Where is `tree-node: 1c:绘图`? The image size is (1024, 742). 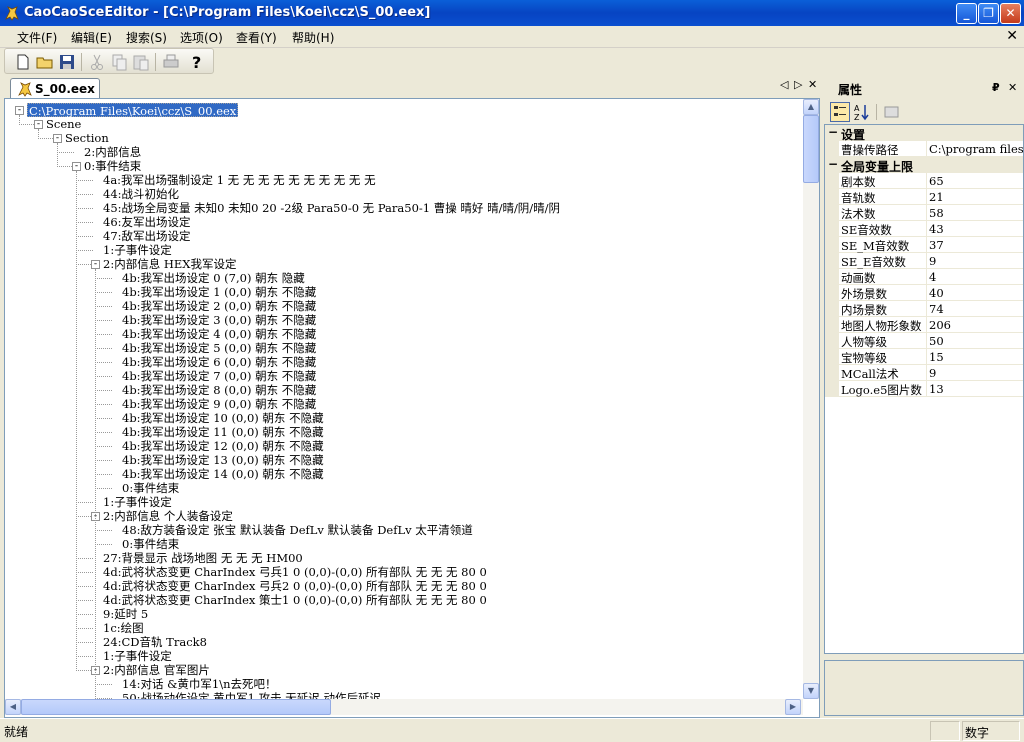 tree-node: 1c:绘图 is located at coordinates (123, 628).